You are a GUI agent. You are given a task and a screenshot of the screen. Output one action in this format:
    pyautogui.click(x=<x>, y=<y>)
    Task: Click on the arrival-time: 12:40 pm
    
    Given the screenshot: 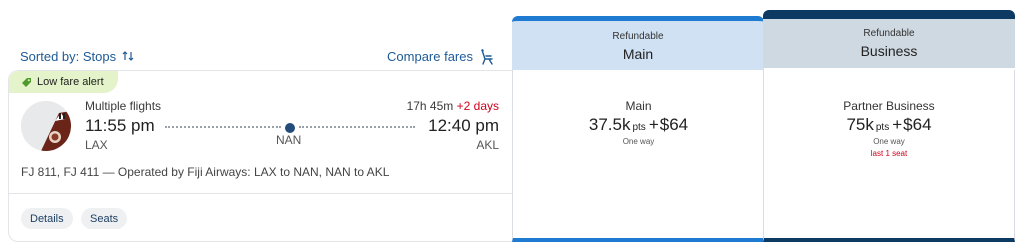 What is the action you would take?
    pyautogui.click(x=463, y=125)
    